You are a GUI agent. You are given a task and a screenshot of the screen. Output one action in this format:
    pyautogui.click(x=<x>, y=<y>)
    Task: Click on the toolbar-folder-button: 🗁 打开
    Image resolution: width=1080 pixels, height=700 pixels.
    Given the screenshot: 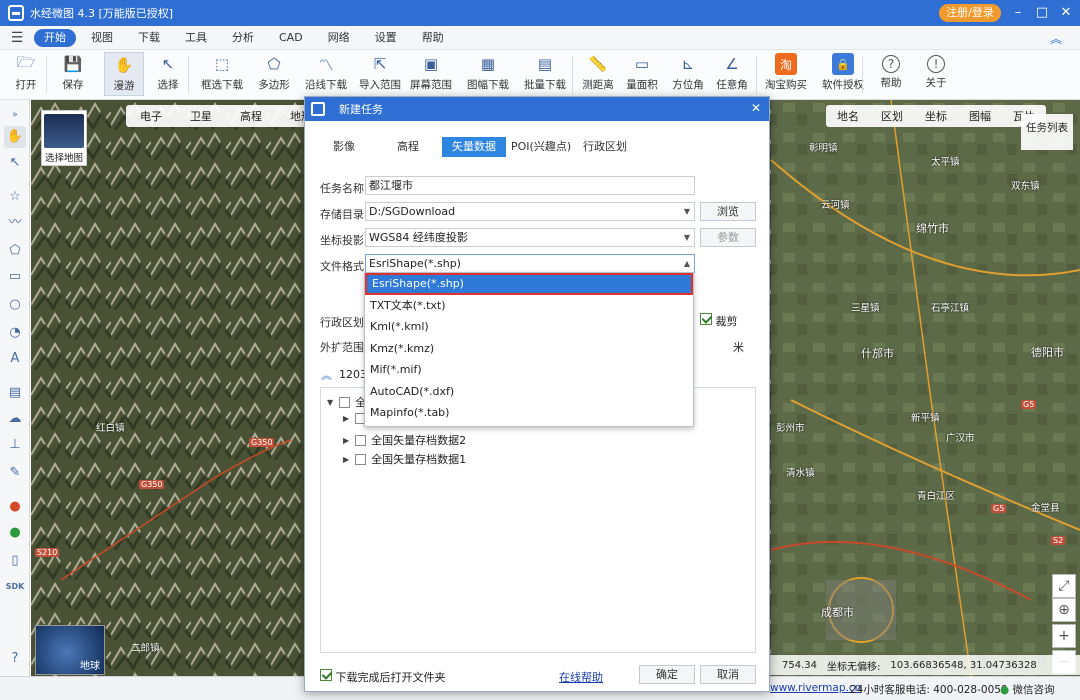 What is the action you would take?
    pyautogui.click(x=26, y=74)
    